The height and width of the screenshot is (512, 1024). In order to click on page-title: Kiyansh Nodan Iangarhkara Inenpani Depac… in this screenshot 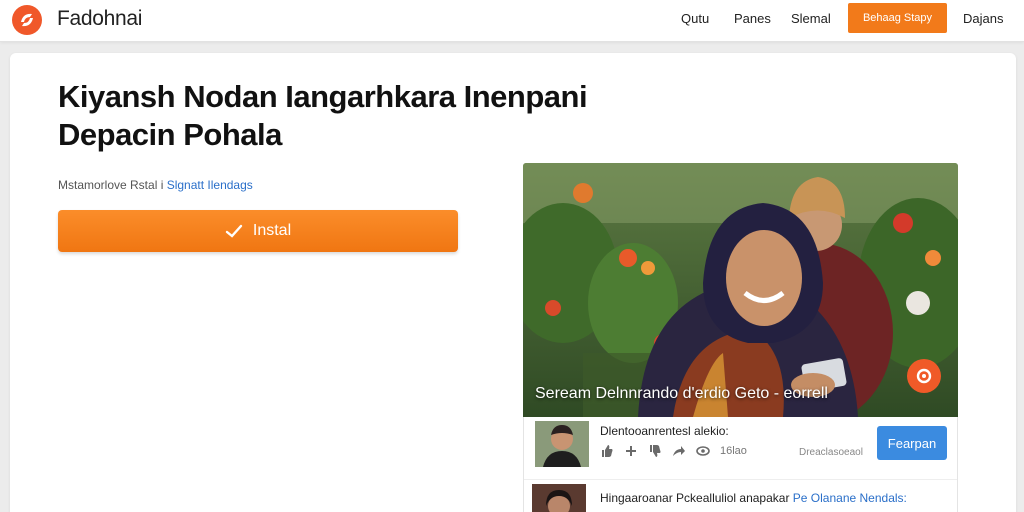, I will do `click(323, 115)`.